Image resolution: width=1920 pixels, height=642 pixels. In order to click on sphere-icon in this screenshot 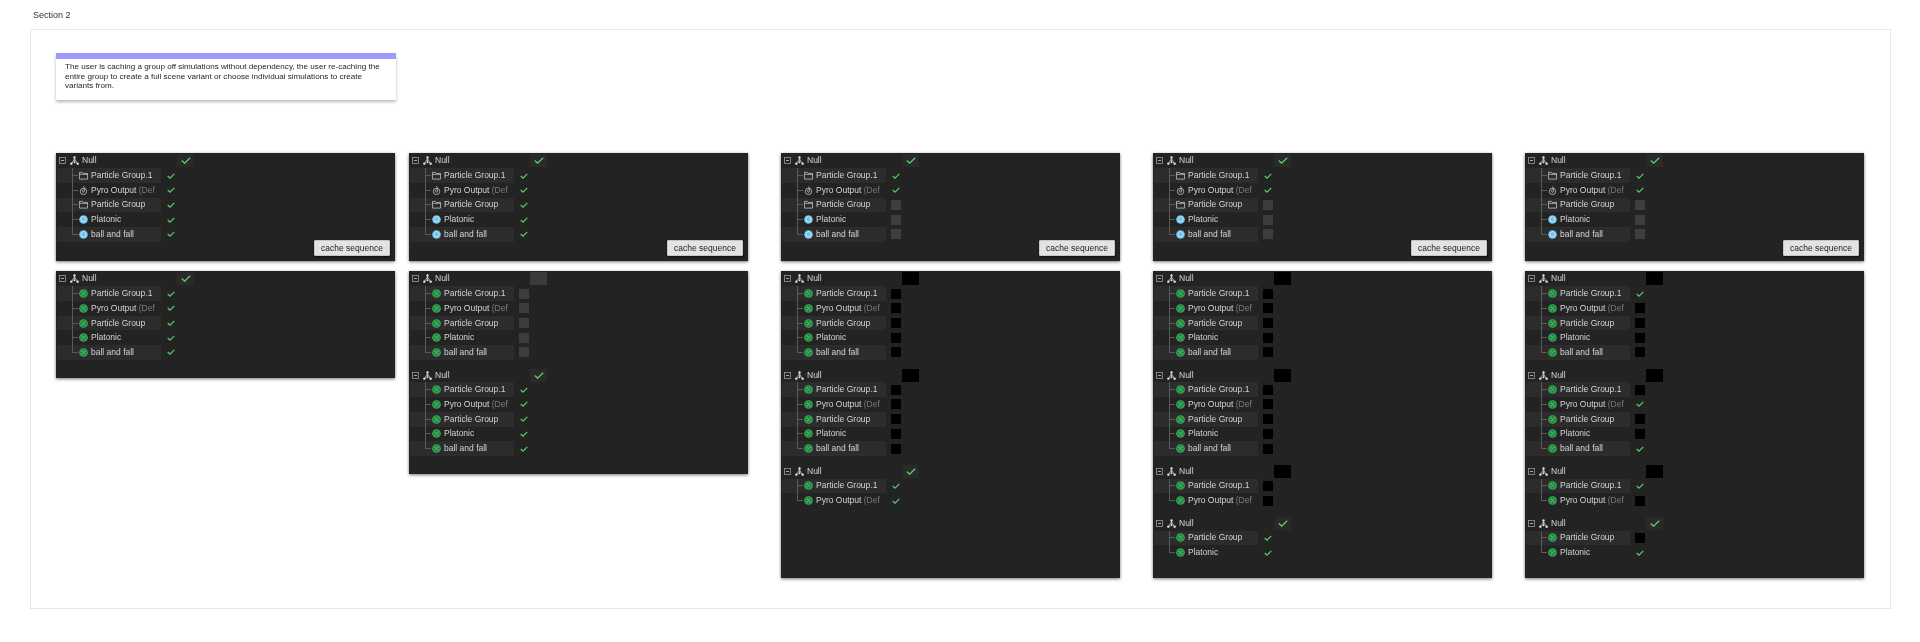, I will do `click(808, 234)`.